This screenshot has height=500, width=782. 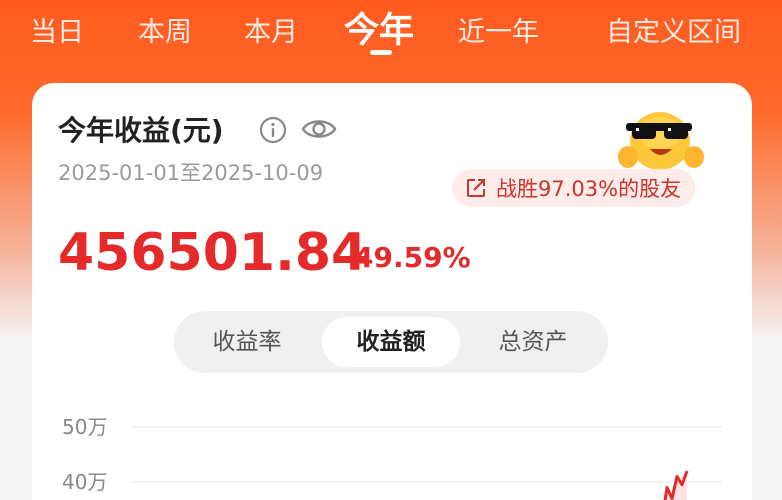 I want to click on metric-return-rate: 收益率, so click(x=247, y=342).